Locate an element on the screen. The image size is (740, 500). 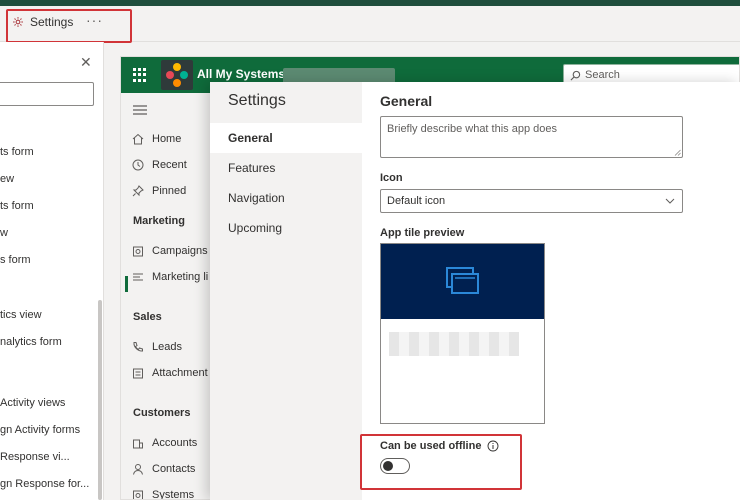
nav-item-contacts: Contacts is located at coordinates (163, 469).